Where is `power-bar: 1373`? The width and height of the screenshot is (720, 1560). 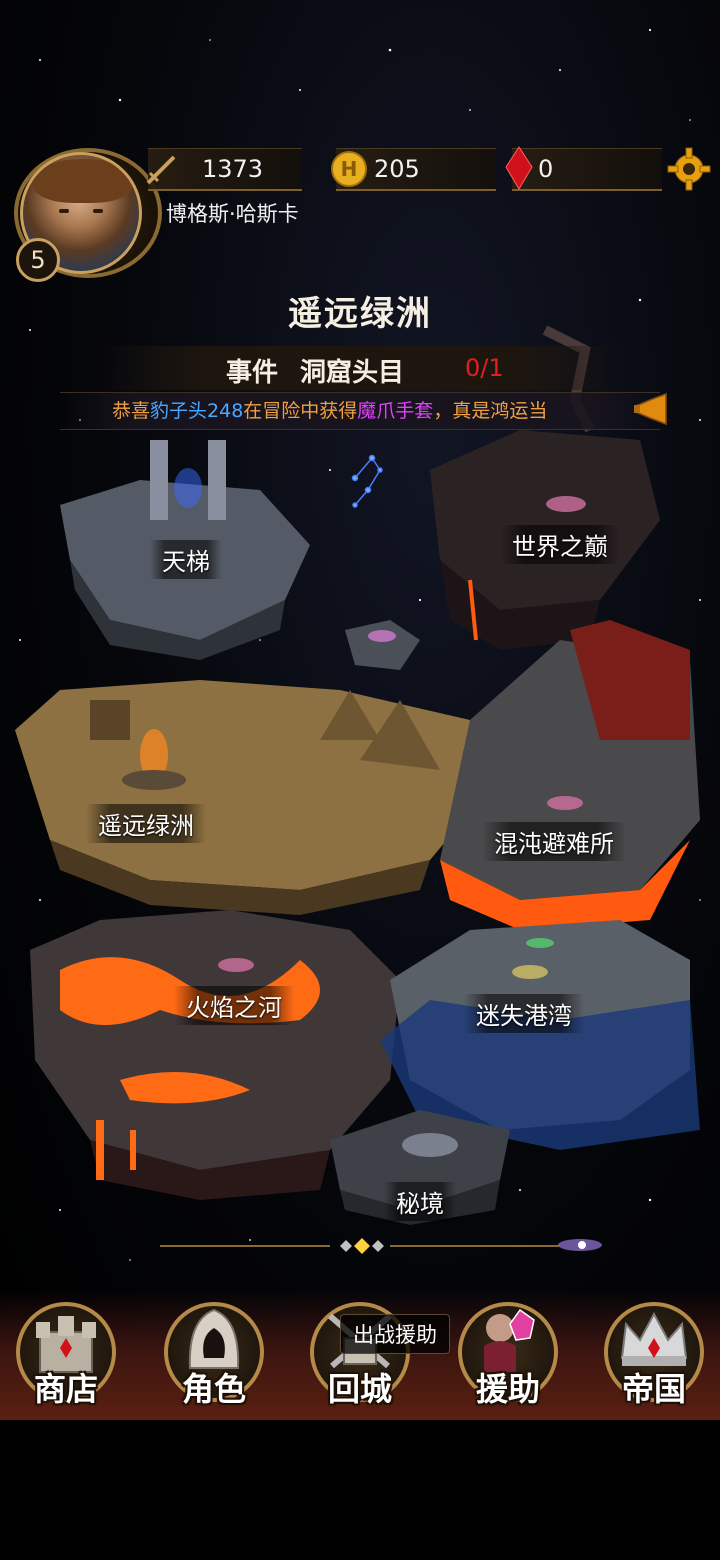
power-bar: 1373 is located at coordinates (224, 169).